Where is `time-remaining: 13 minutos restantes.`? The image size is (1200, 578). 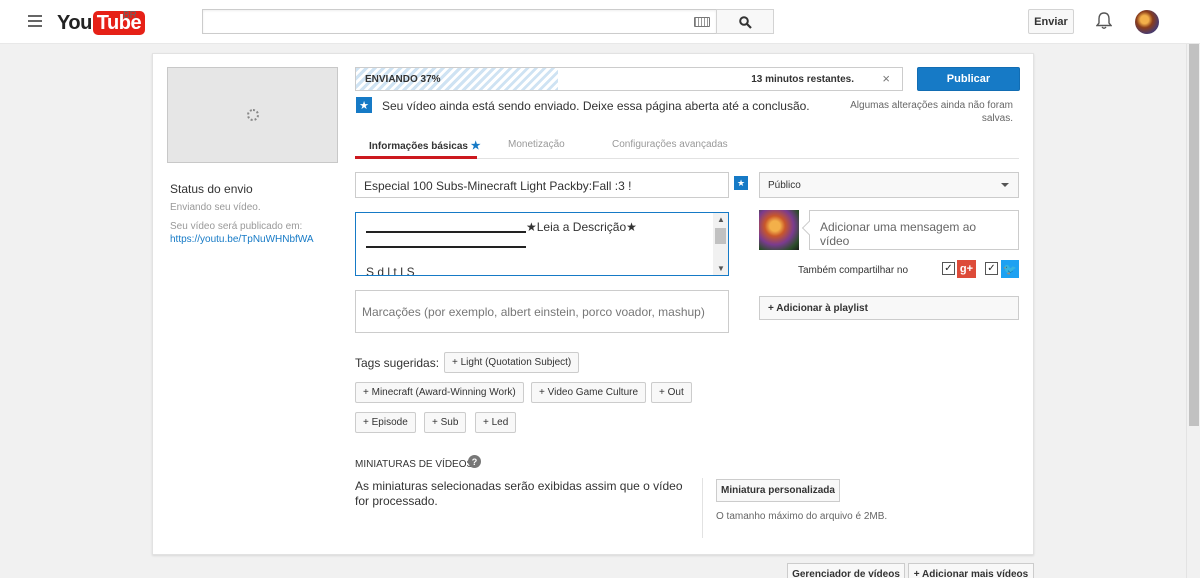
time-remaining: 13 minutos restantes. is located at coordinates (802, 79).